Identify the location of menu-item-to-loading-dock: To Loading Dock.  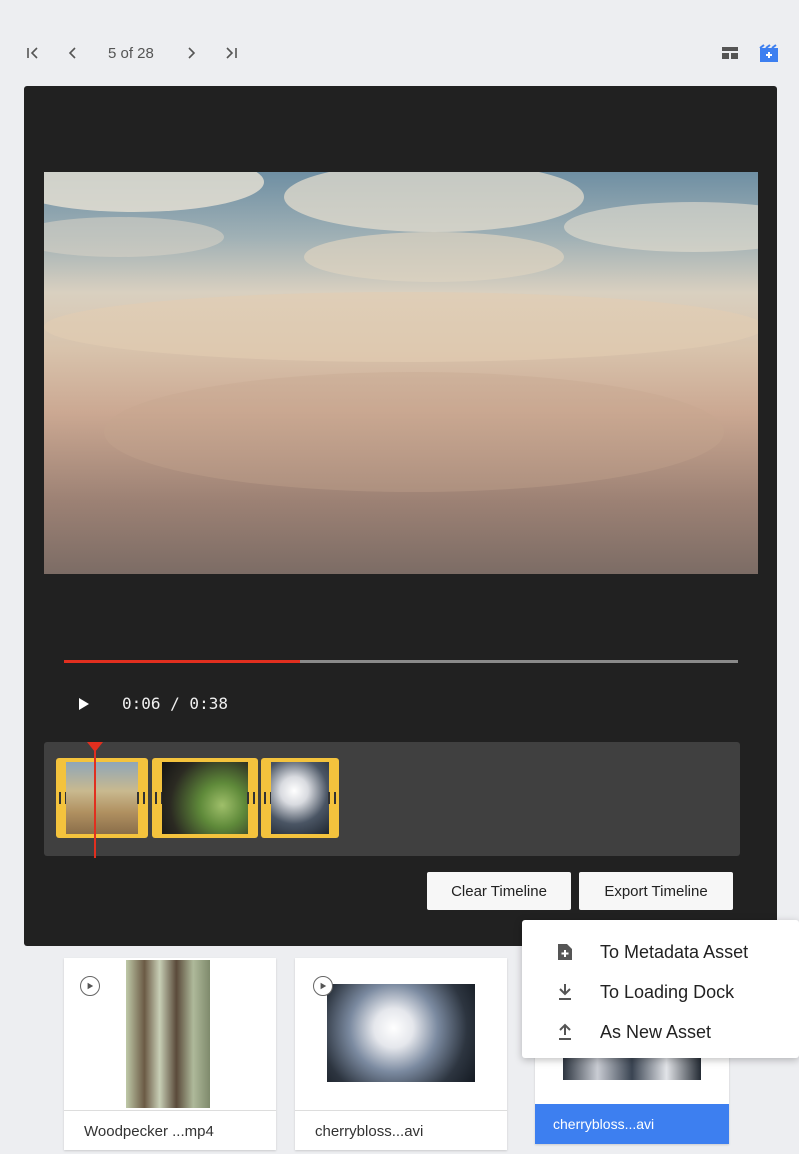
(660, 992).